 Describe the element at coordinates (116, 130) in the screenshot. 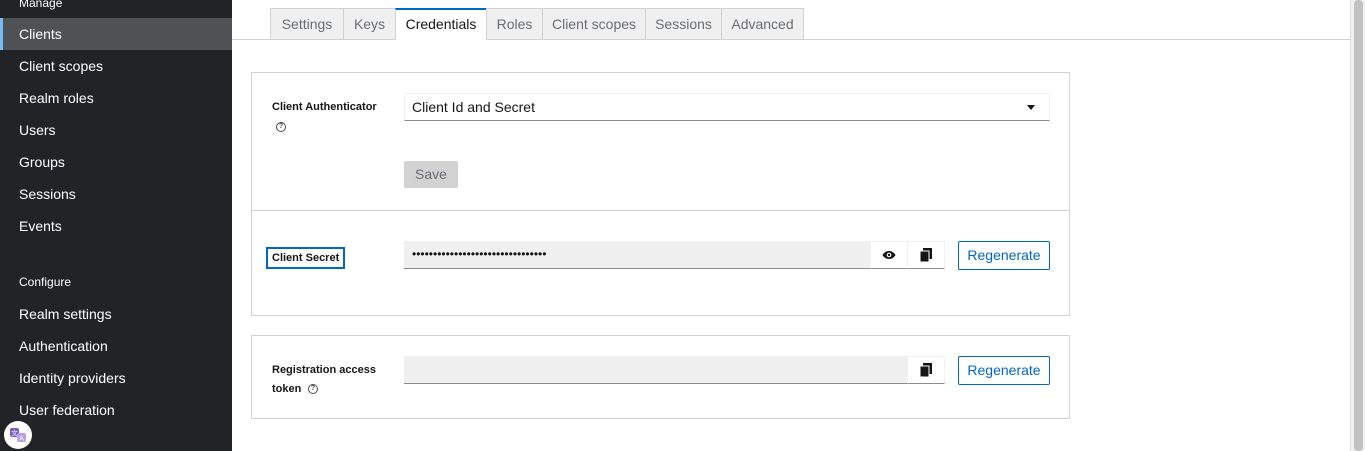

I see `sidebar-item-users: Users` at that location.